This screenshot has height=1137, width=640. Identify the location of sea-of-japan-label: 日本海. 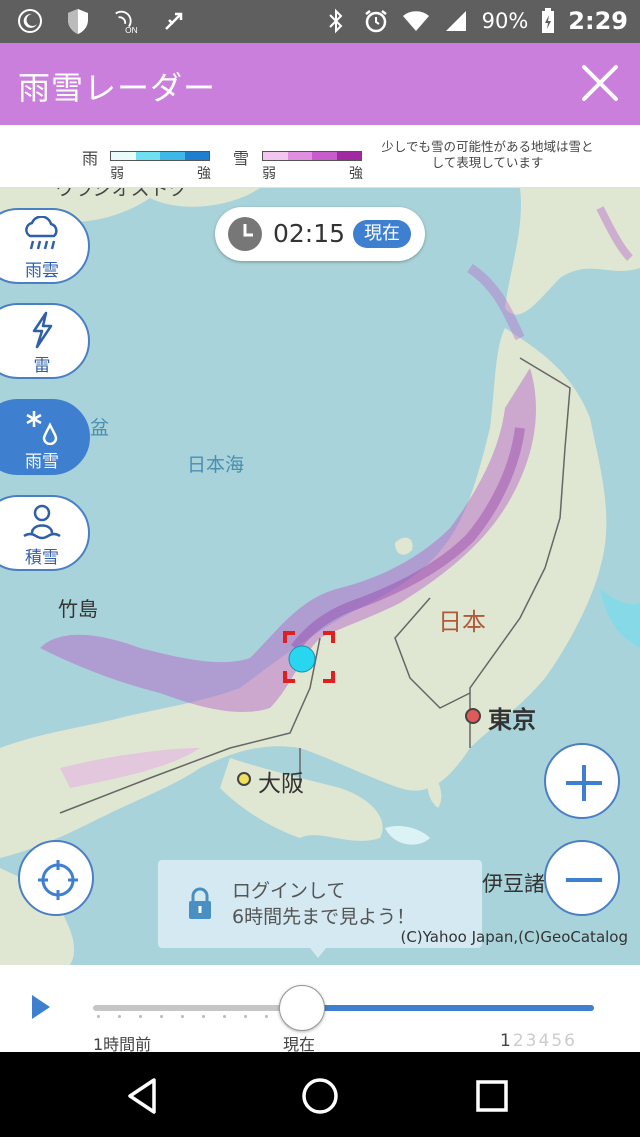
(216, 465).